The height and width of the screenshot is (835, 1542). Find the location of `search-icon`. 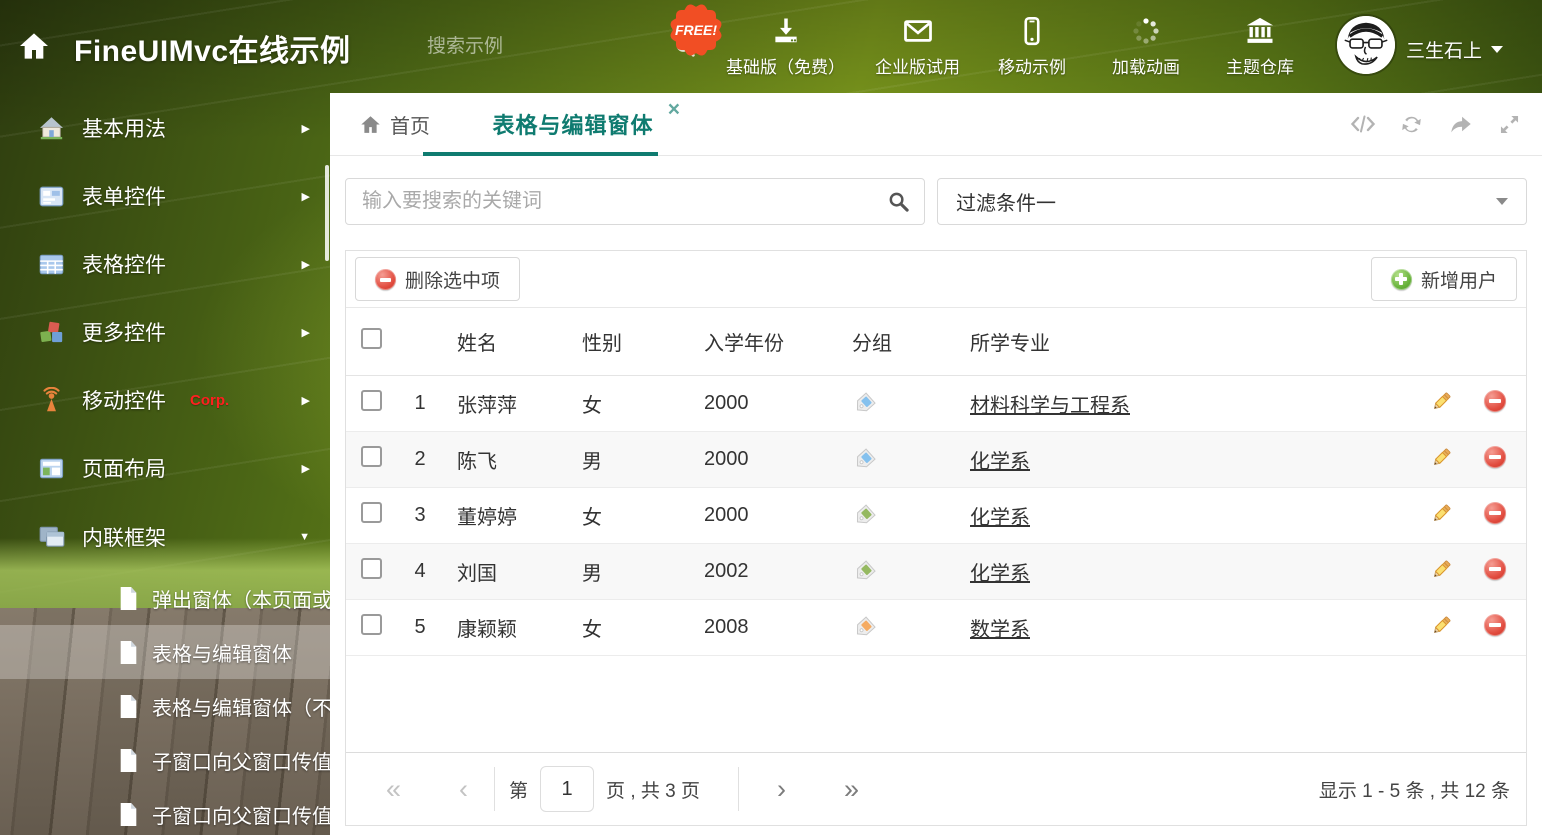

search-icon is located at coordinates (898, 201).